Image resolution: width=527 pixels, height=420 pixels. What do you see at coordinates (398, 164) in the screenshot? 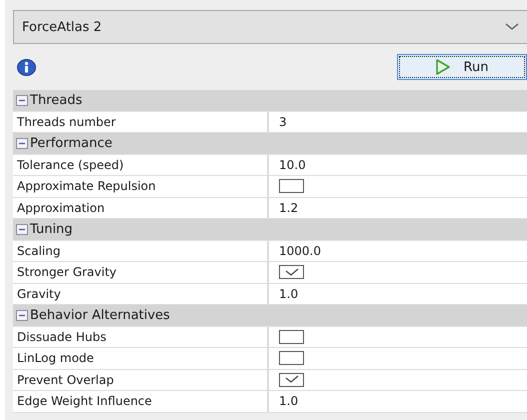
I see `property-value: 10.0` at bounding box center [398, 164].